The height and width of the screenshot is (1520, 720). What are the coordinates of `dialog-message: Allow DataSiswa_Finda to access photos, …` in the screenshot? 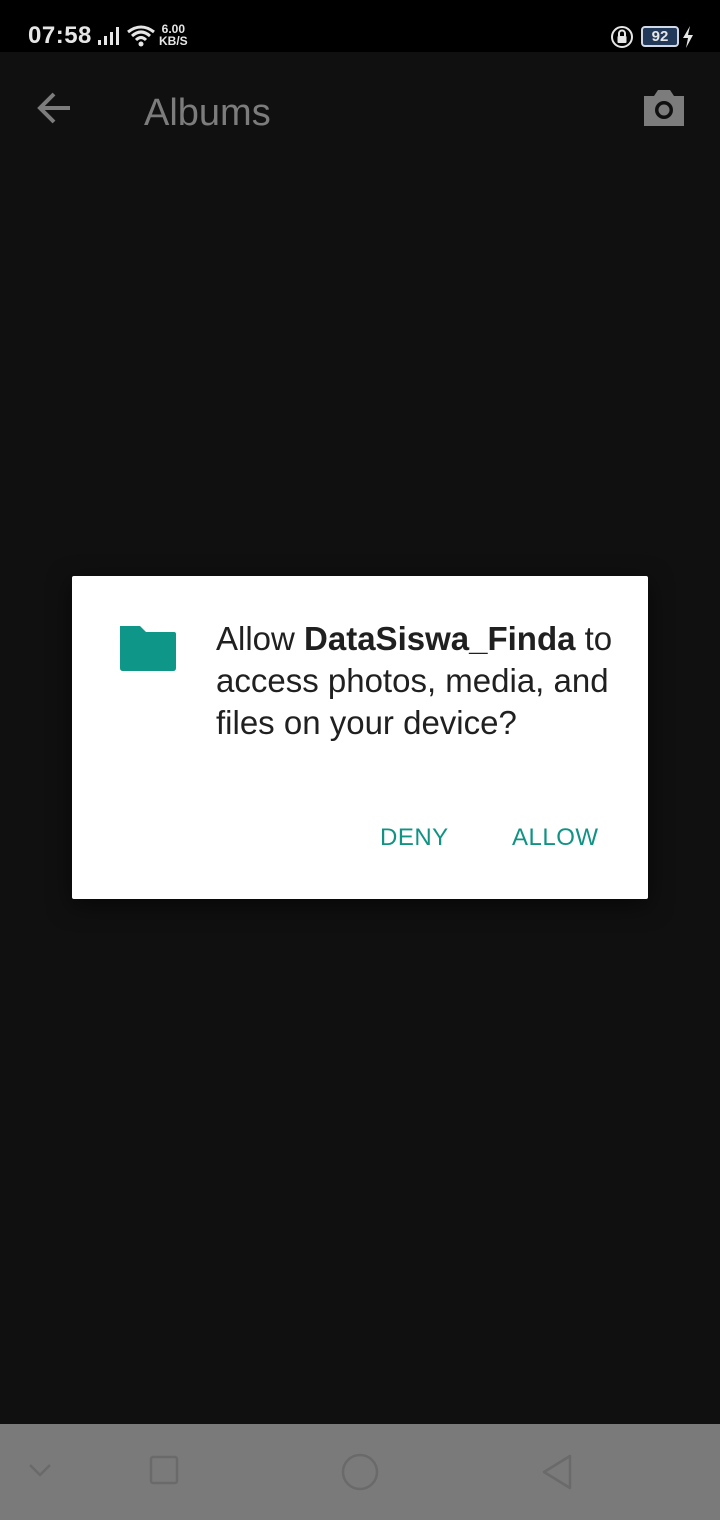 It's located at (416, 681).